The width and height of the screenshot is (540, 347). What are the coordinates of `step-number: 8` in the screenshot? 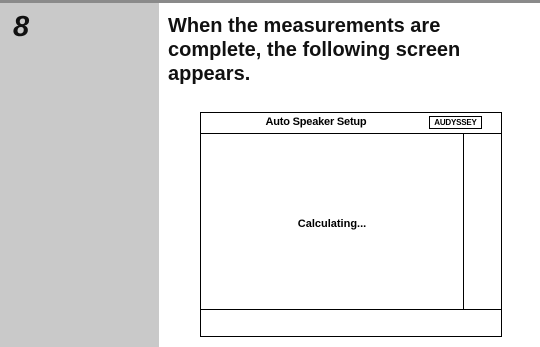 It's located at (21, 27).